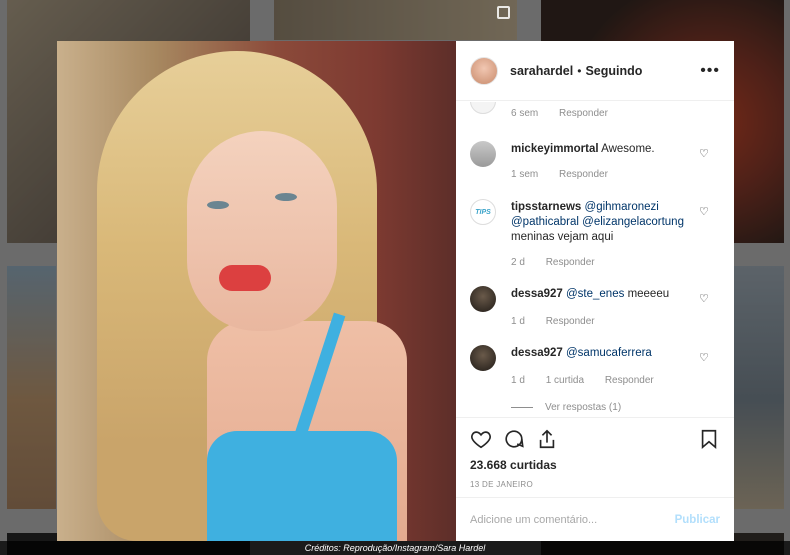 This screenshot has height=555, width=790. I want to click on comment-text: meninas vejam aqui, so click(562, 237).